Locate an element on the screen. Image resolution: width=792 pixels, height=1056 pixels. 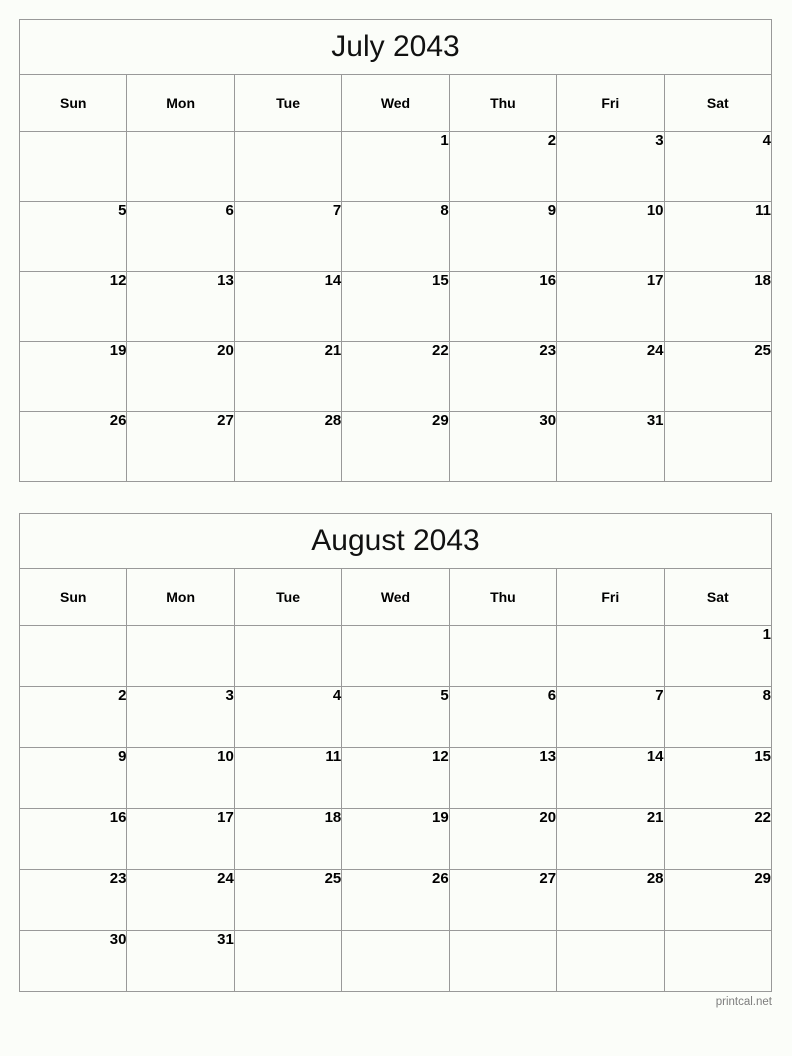
week-row: 23 24 25 26 27 28 29 is located at coordinates (395, 900).